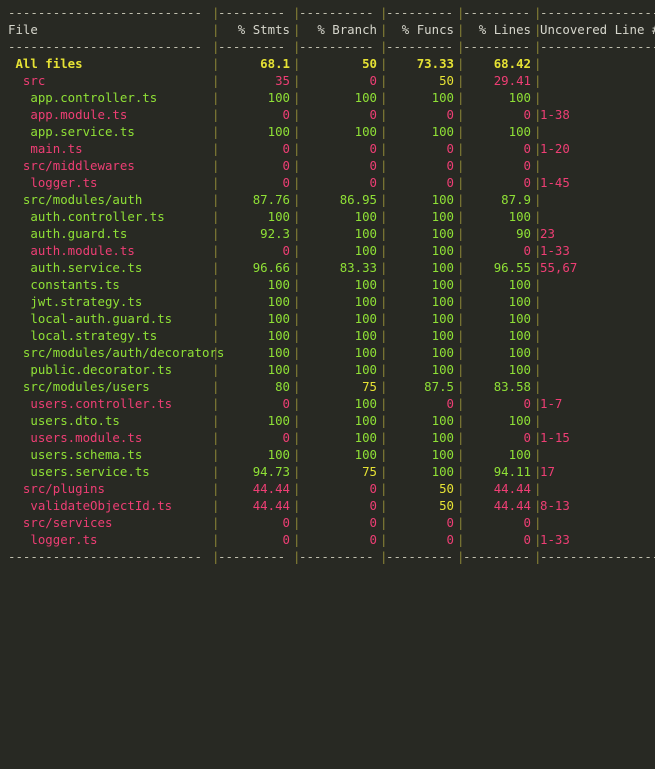  What do you see at coordinates (56, 488) in the screenshot?
I see `cell-file: src/plugins` at bounding box center [56, 488].